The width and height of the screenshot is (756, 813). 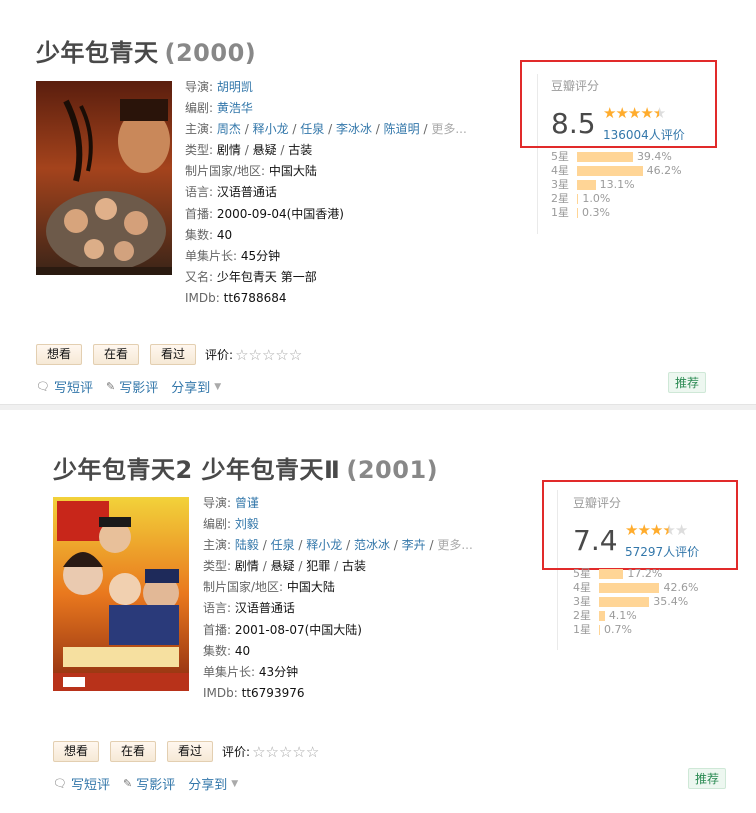 What do you see at coordinates (247, 545) in the screenshot?
I see `cast-link: 陆毅` at bounding box center [247, 545].